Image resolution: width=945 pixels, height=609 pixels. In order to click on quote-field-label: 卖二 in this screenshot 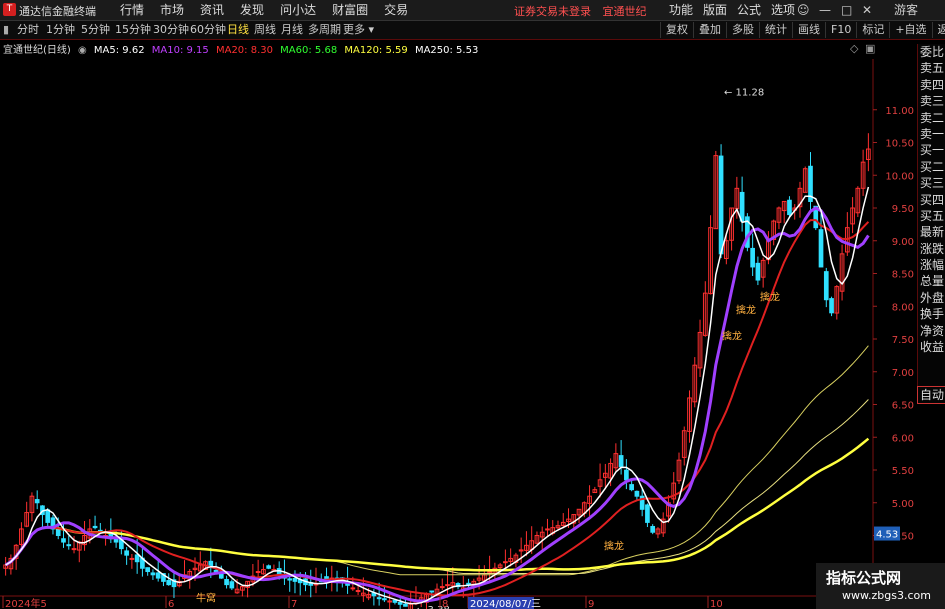, I will do `click(931, 117)`.